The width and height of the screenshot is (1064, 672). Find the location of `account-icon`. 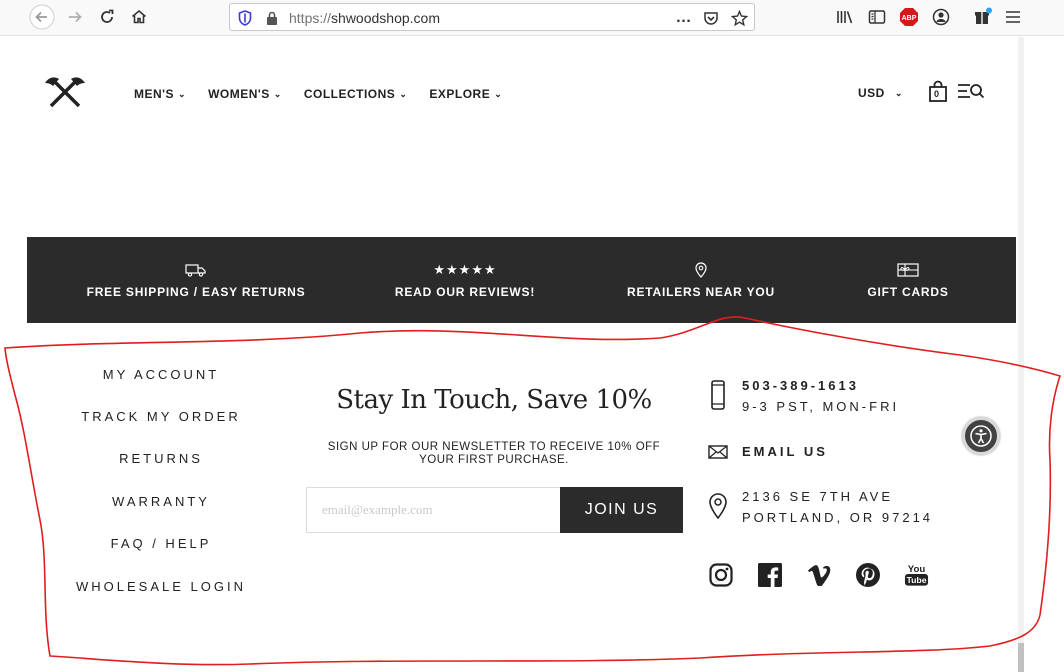

account-icon is located at coordinates (941, 17).